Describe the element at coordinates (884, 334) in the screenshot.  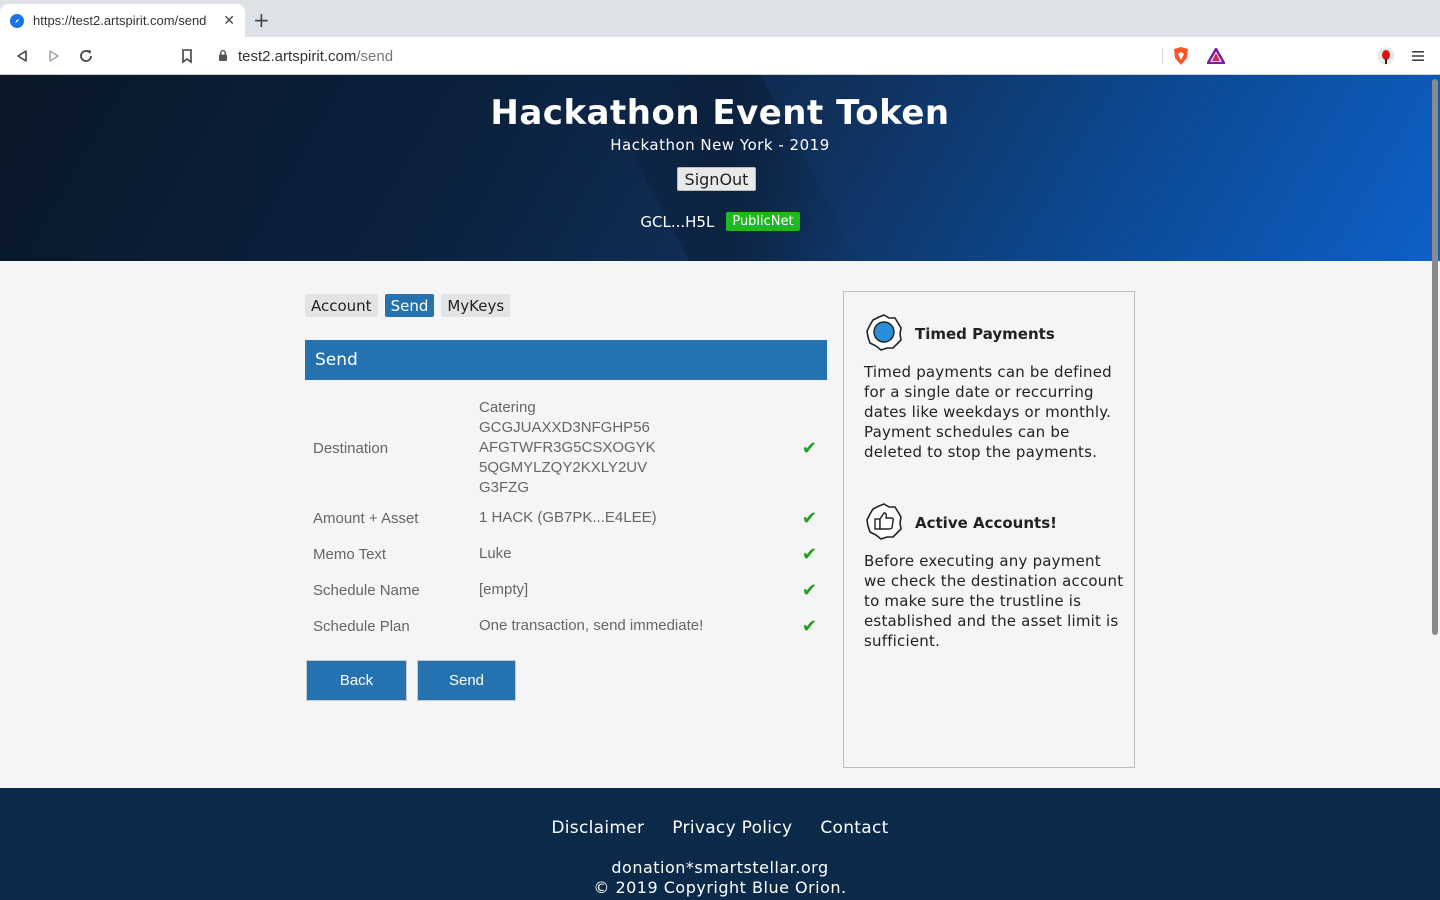
I see `clock-badge-icon` at that location.